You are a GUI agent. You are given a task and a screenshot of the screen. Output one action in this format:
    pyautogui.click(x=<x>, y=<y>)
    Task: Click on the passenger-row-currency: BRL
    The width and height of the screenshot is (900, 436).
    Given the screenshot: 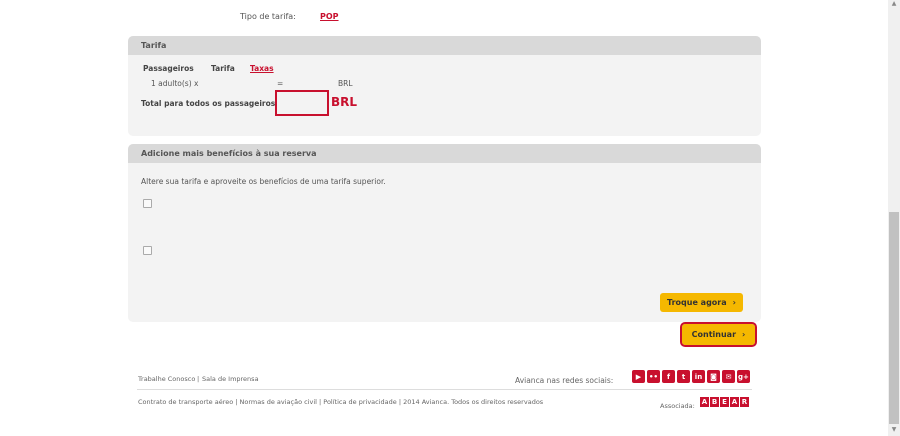 What is the action you would take?
    pyautogui.click(x=345, y=83)
    